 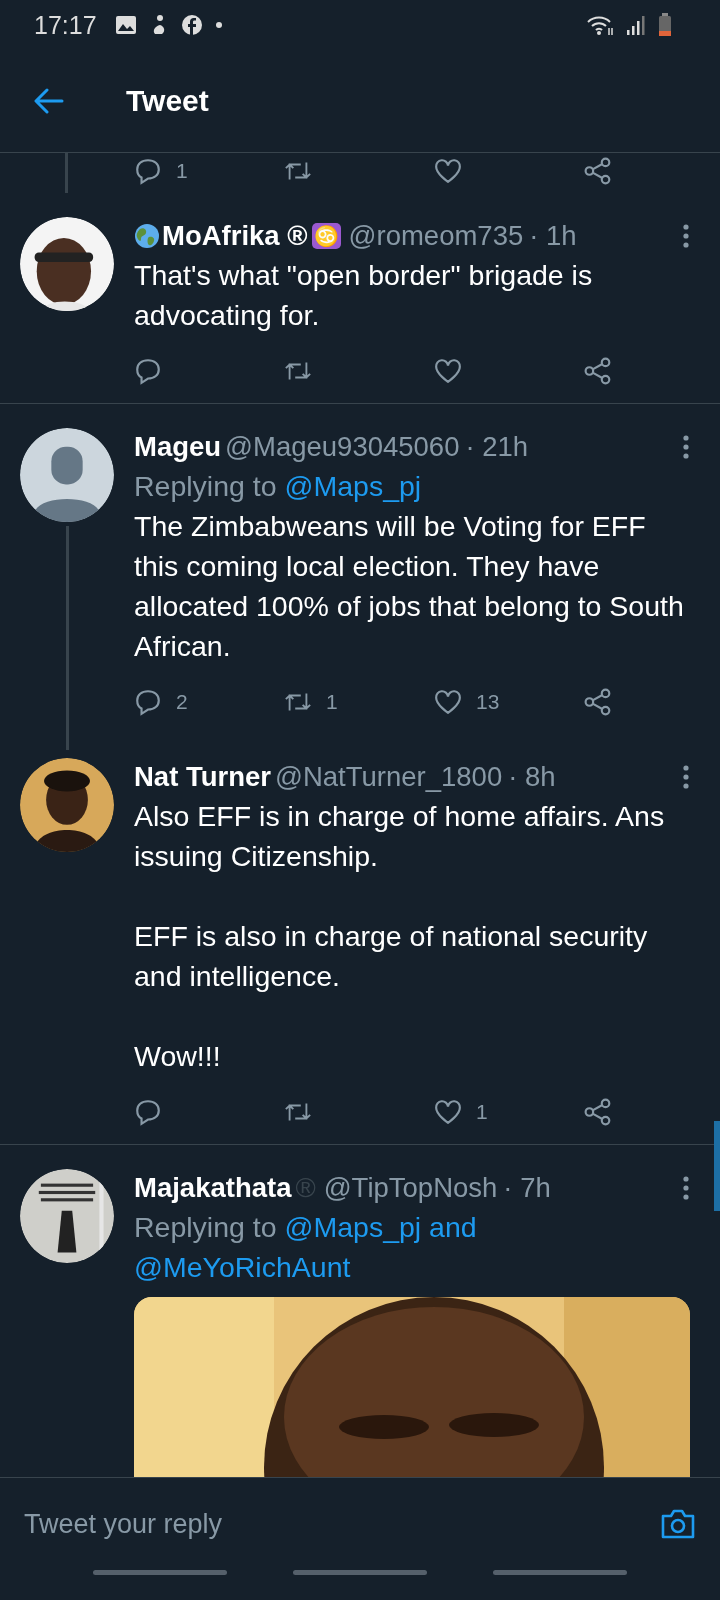 What do you see at coordinates (482, 1112) in the screenshot?
I see `like-count: 1` at bounding box center [482, 1112].